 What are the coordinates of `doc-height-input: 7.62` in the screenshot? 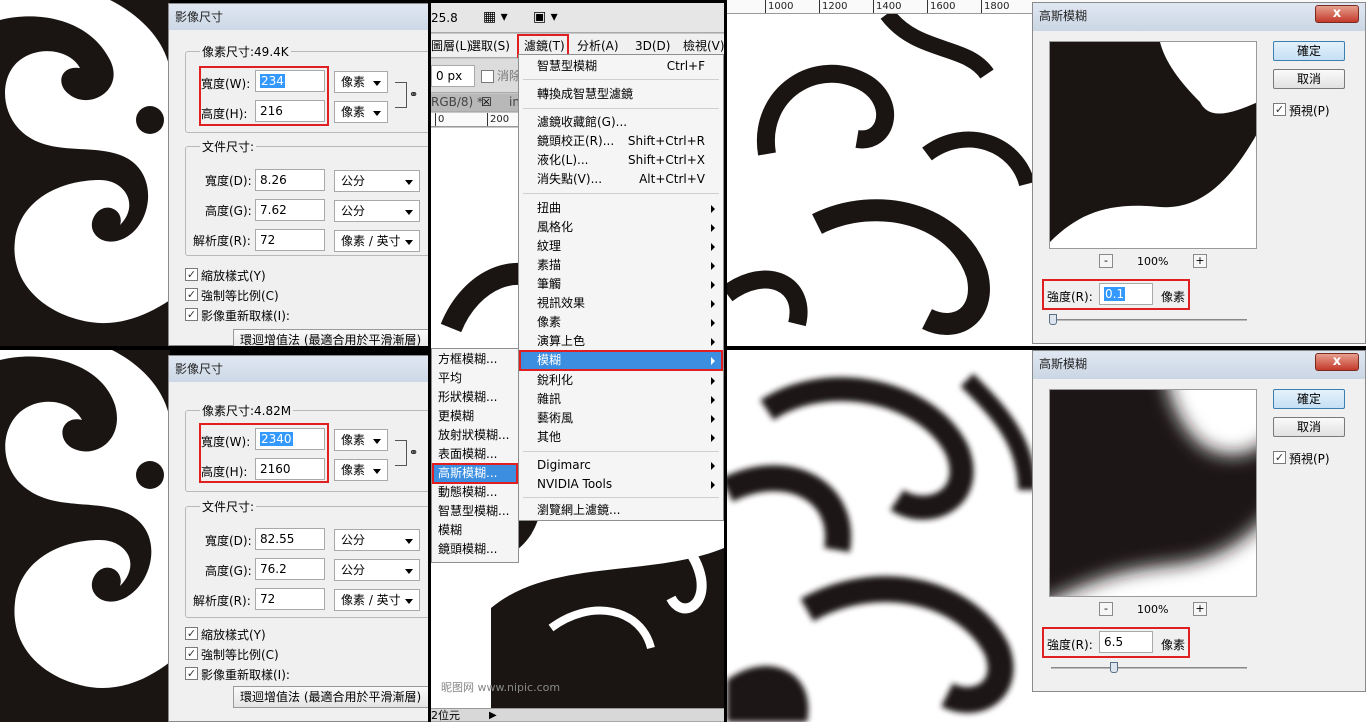 It's located at (290, 210).